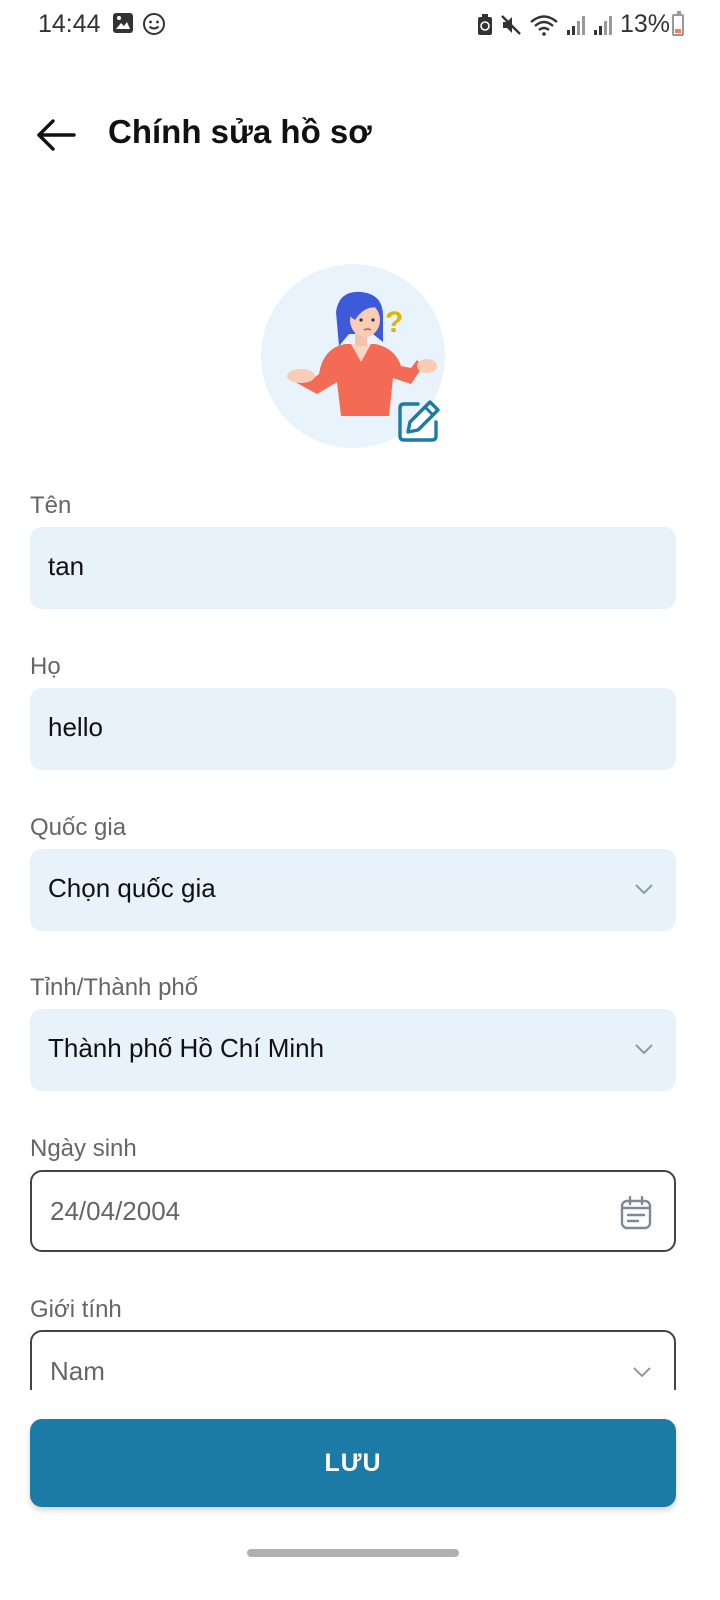 This screenshot has width=720, height=1600. Describe the element at coordinates (66, 566) in the screenshot. I see `first-name-value: tan` at that location.